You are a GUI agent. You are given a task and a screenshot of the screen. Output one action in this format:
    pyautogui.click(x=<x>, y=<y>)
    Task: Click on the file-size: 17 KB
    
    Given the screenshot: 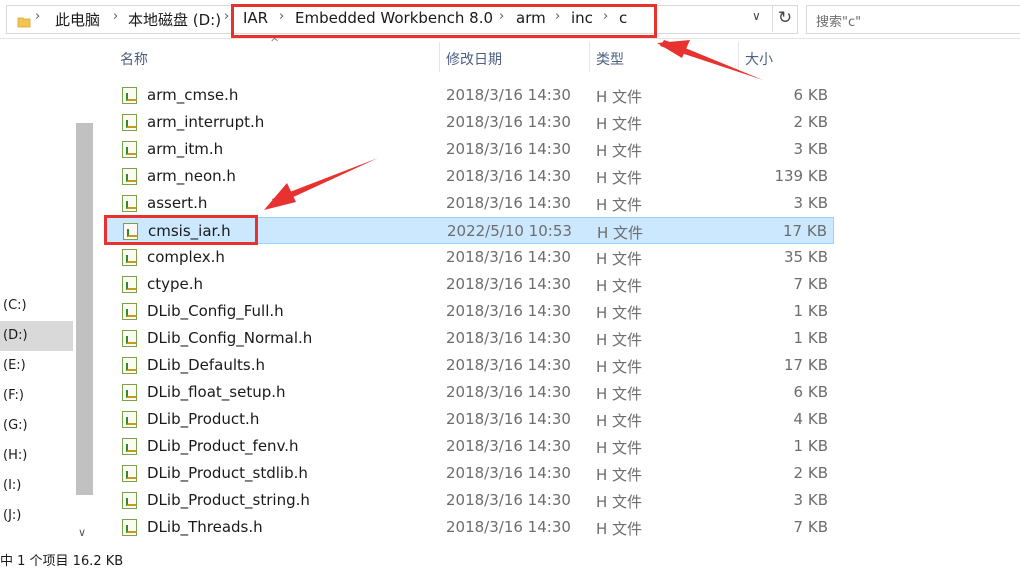 What is the action you would take?
    pyautogui.click(x=805, y=231)
    